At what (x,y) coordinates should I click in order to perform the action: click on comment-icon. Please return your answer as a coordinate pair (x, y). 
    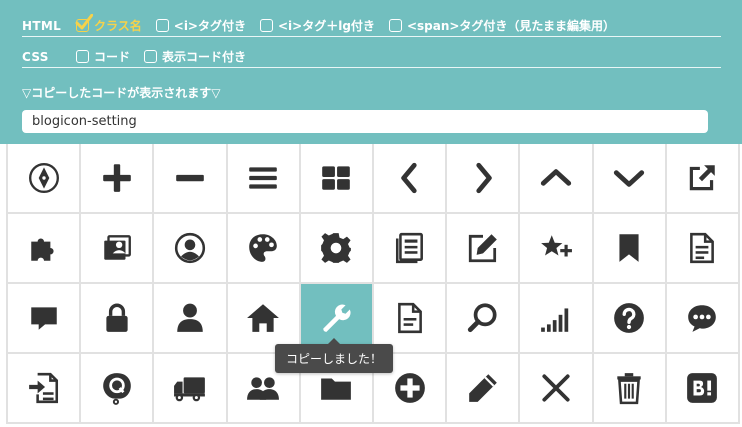
    Looking at the image, I should click on (43, 318).